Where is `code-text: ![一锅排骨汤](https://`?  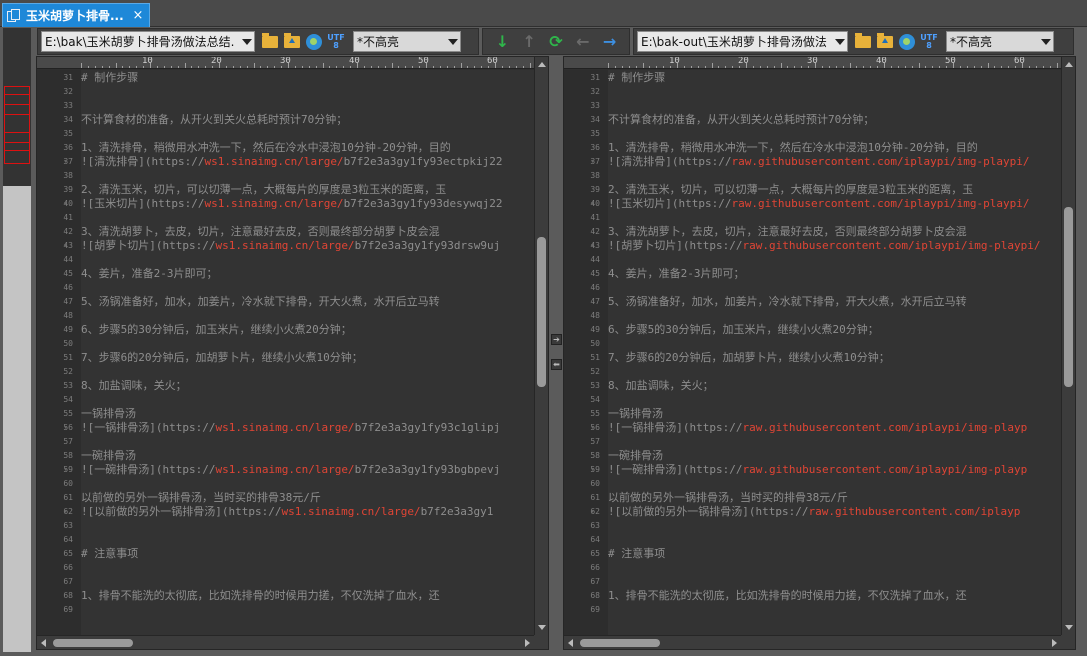
code-text: ![一锅排骨汤](https:// is located at coordinates (675, 427).